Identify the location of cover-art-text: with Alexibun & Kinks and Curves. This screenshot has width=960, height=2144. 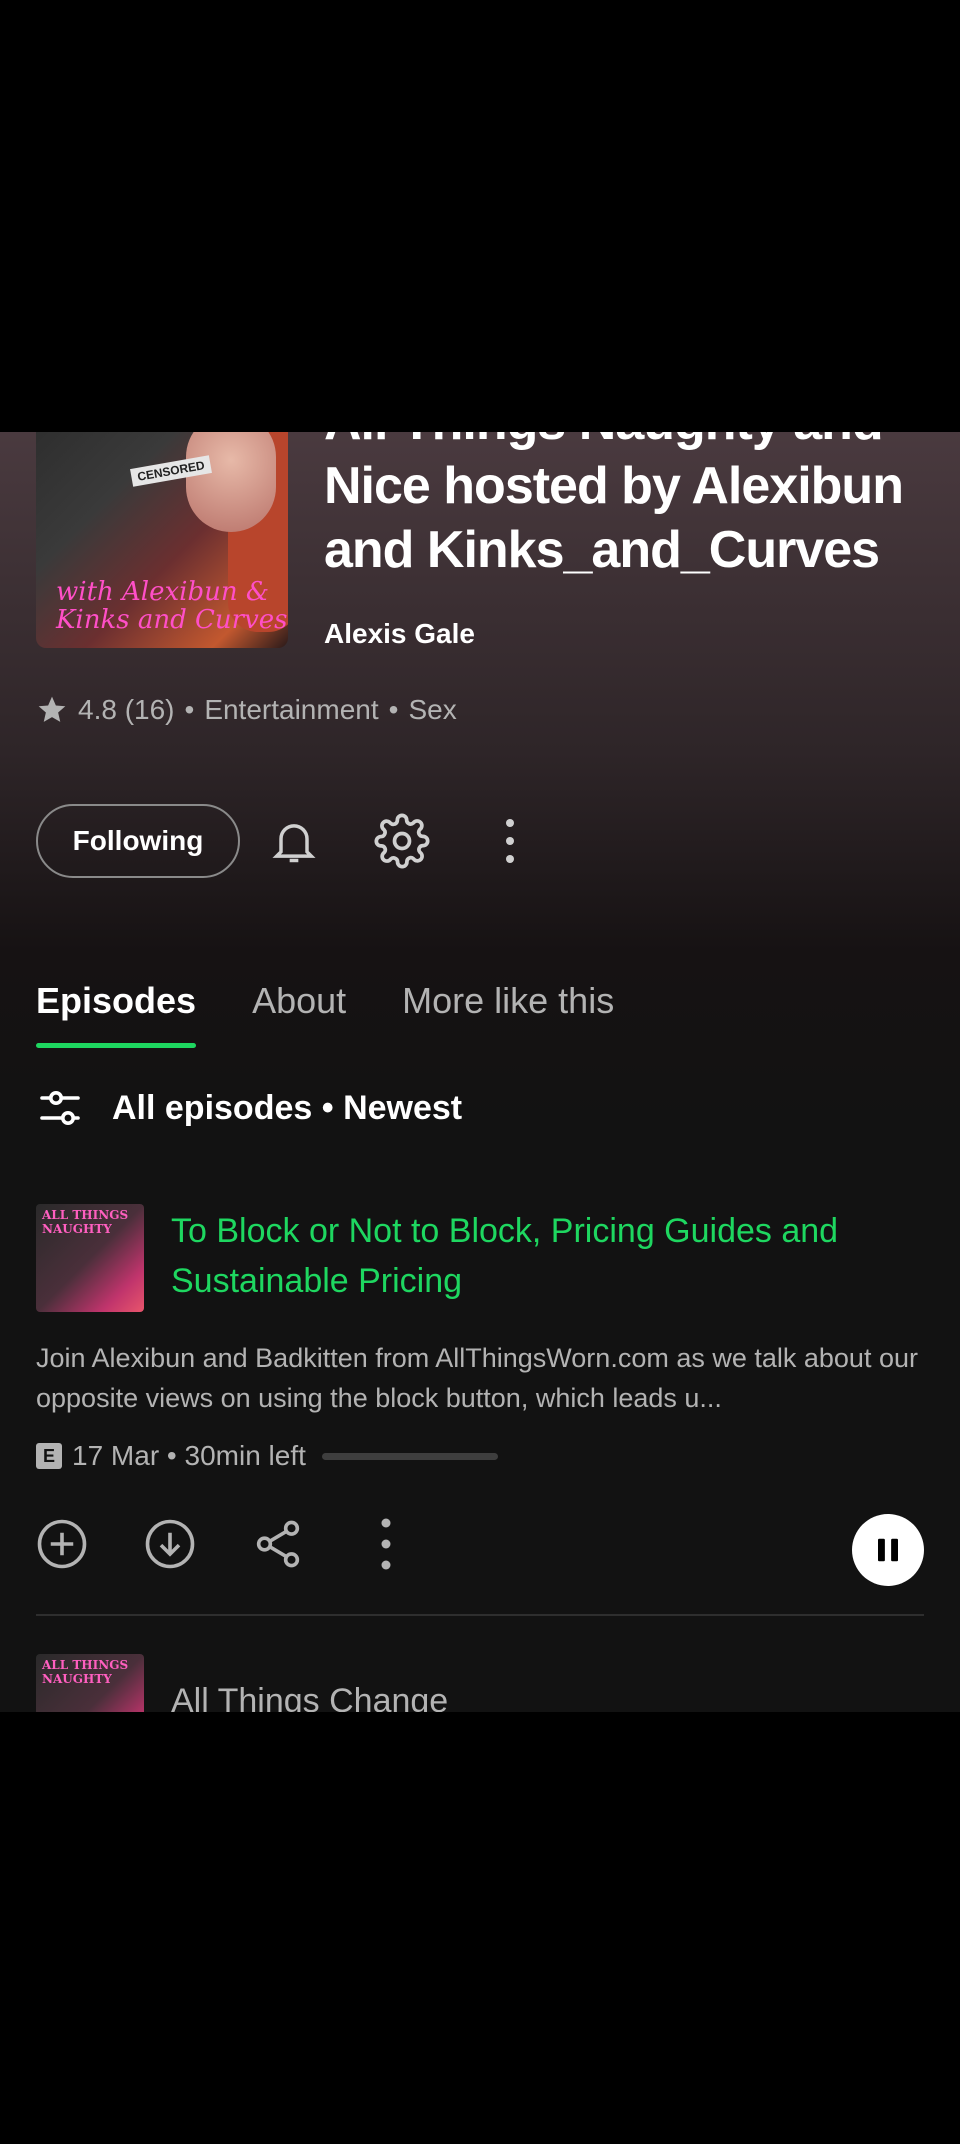
(172, 606).